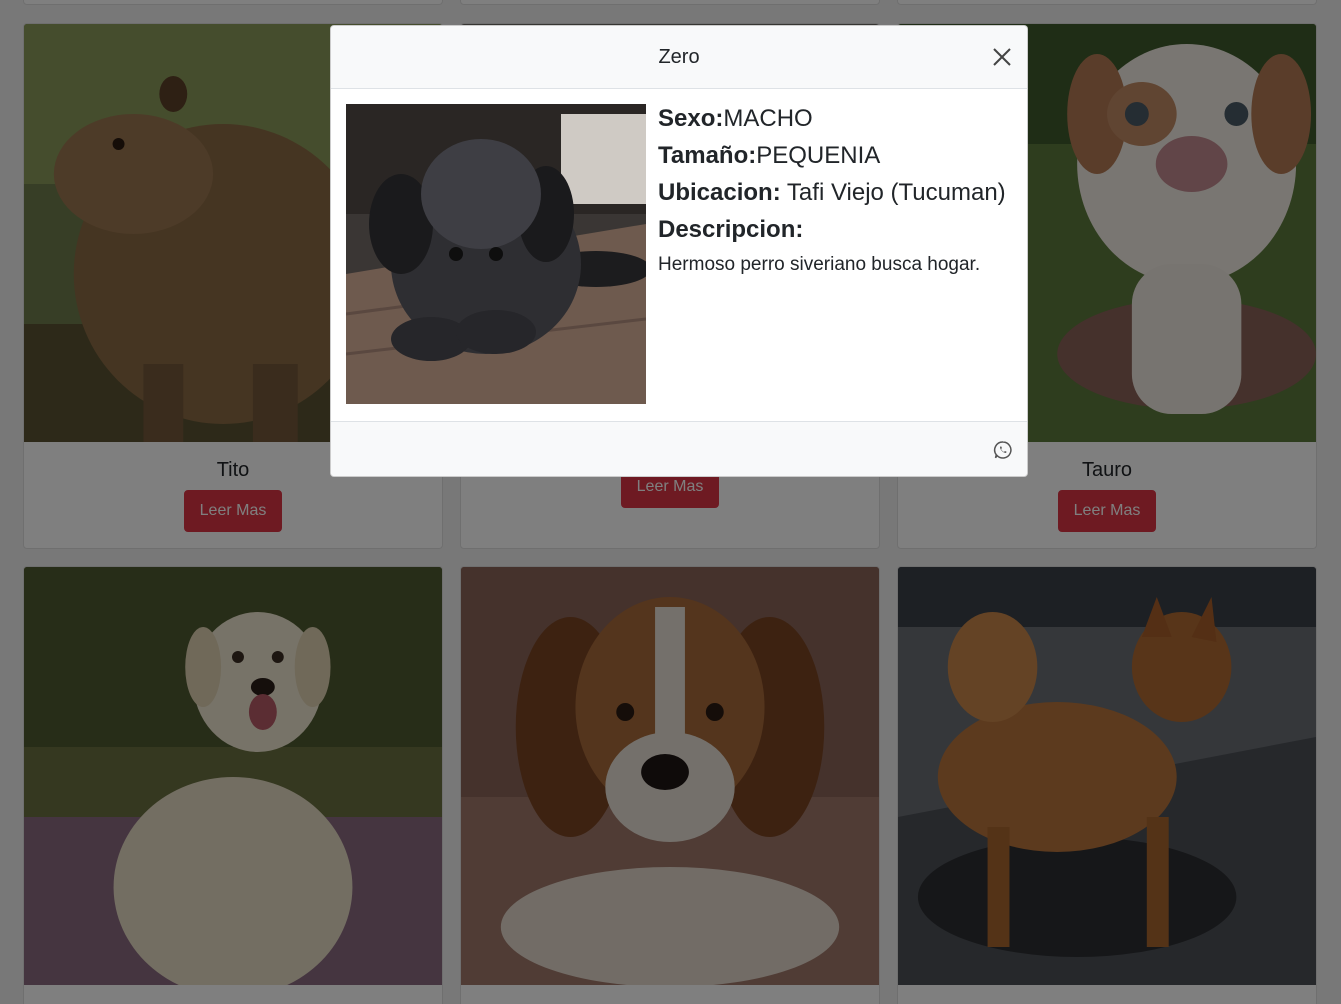  What do you see at coordinates (719, 192) in the screenshot?
I see `ubicacion-label: Ubicacion:` at bounding box center [719, 192].